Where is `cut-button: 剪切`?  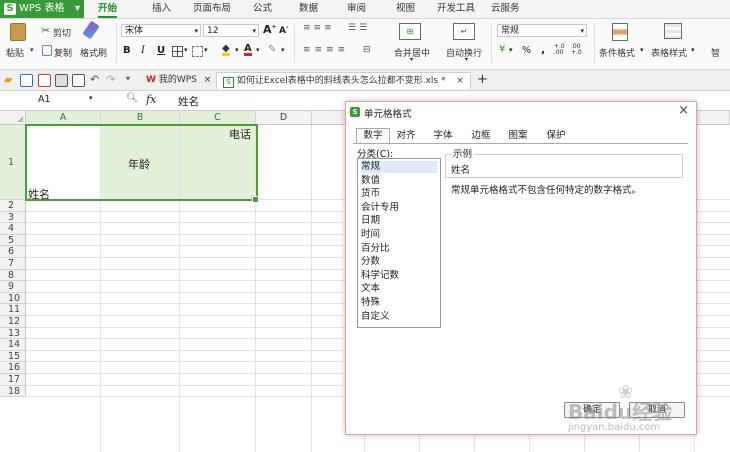 cut-button: 剪切 is located at coordinates (62, 32).